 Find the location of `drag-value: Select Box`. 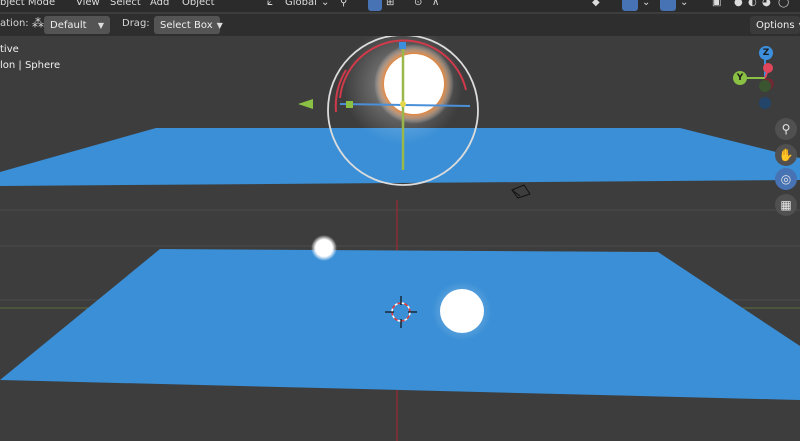

drag-value: Select Box is located at coordinates (186, 25).